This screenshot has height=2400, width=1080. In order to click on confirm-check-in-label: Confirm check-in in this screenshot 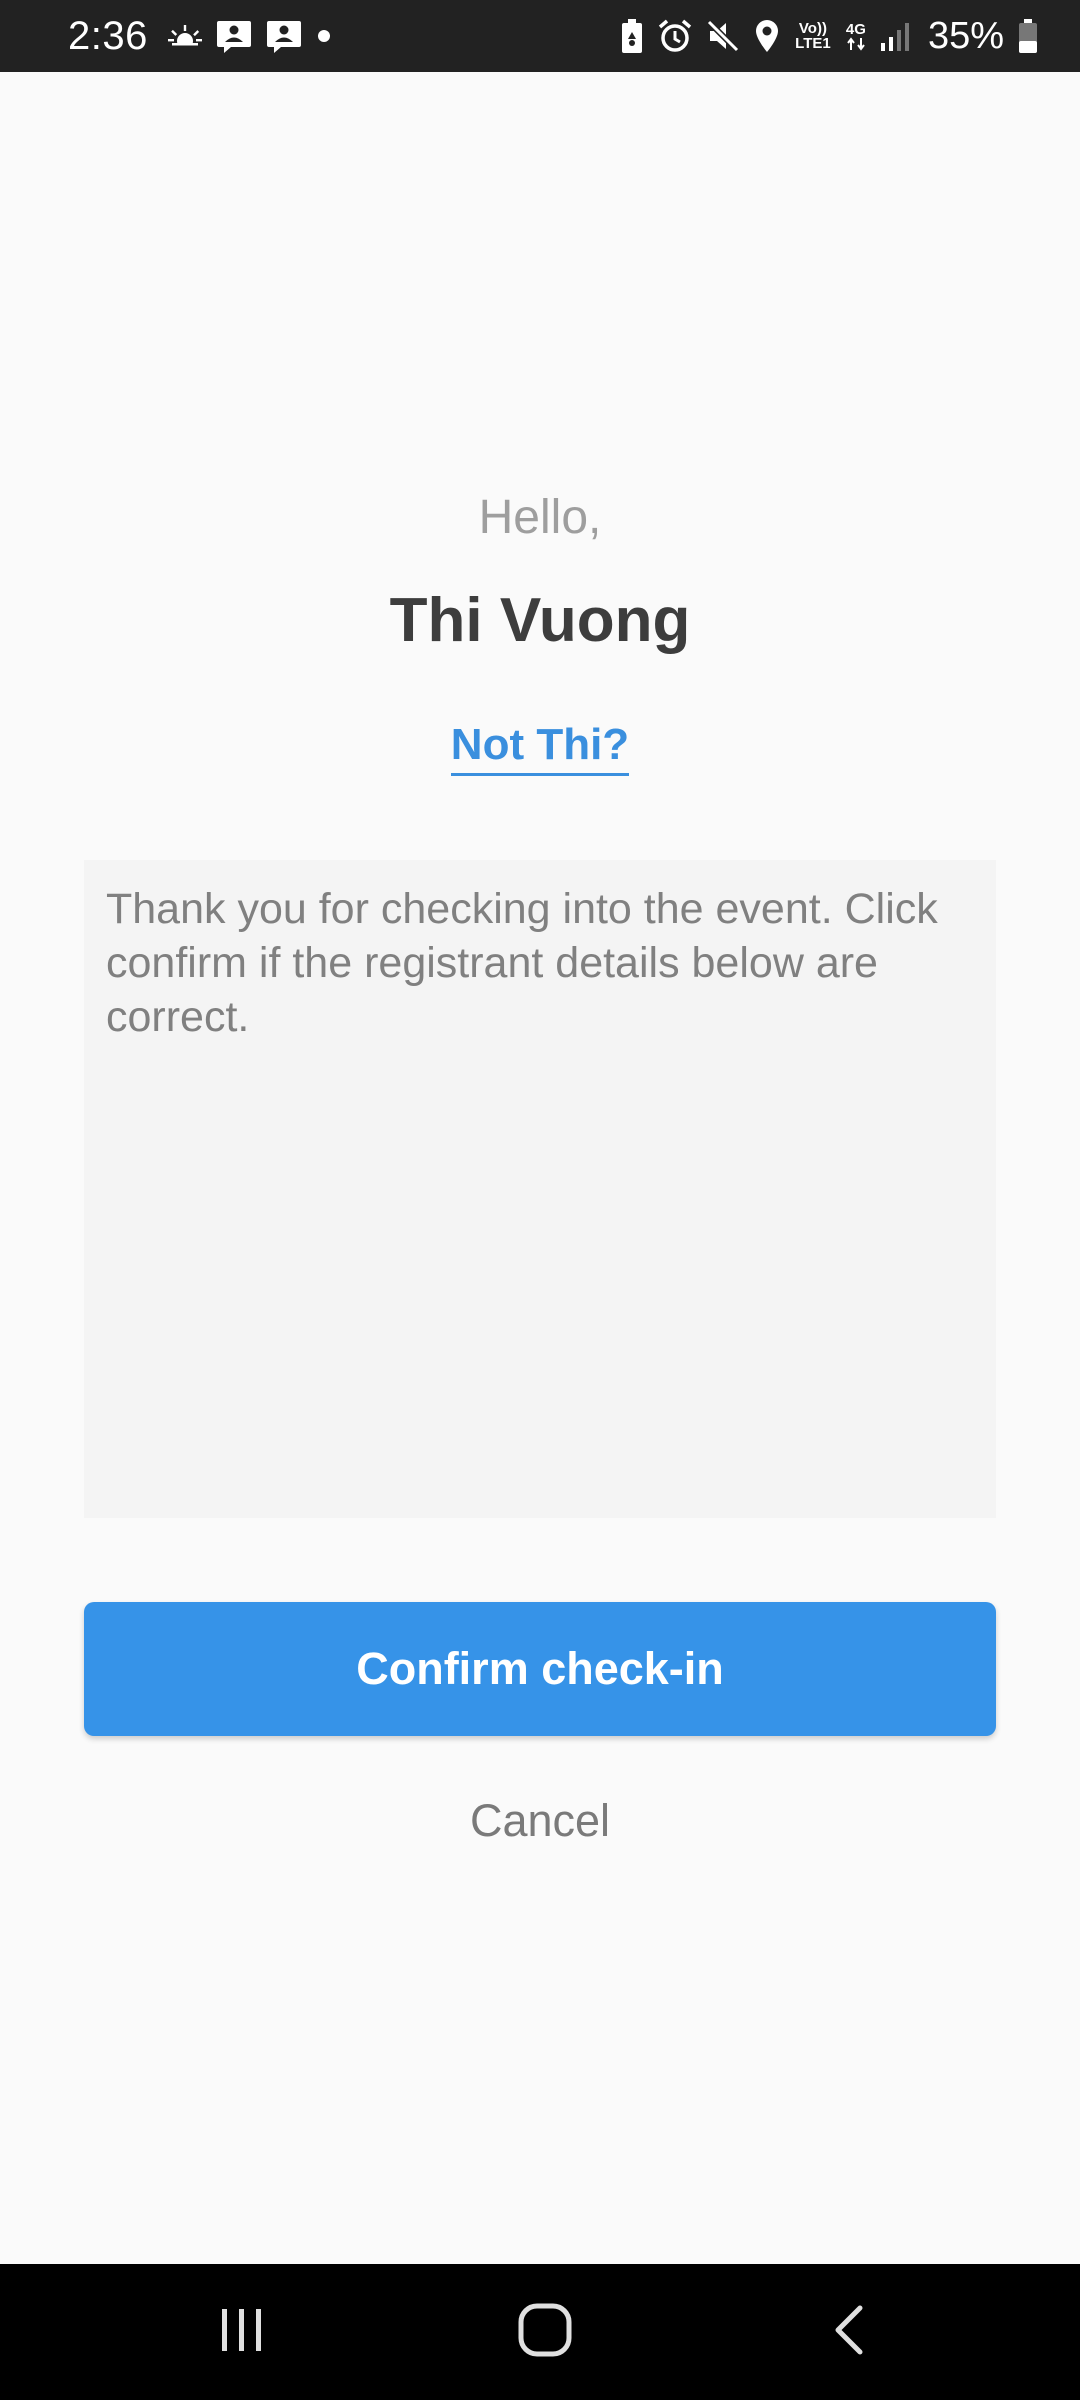, I will do `click(540, 1668)`.